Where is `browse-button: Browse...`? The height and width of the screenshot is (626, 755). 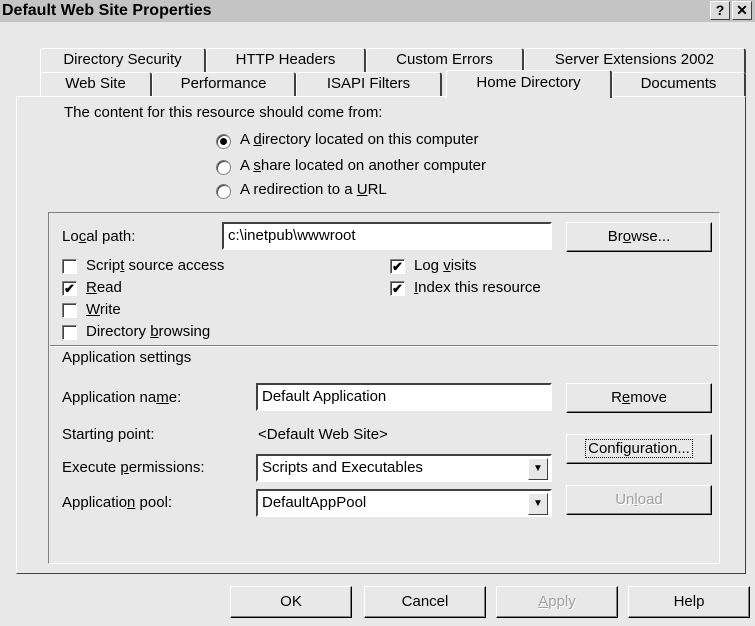 browse-button: Browse... is located at coordinates (639, 237).